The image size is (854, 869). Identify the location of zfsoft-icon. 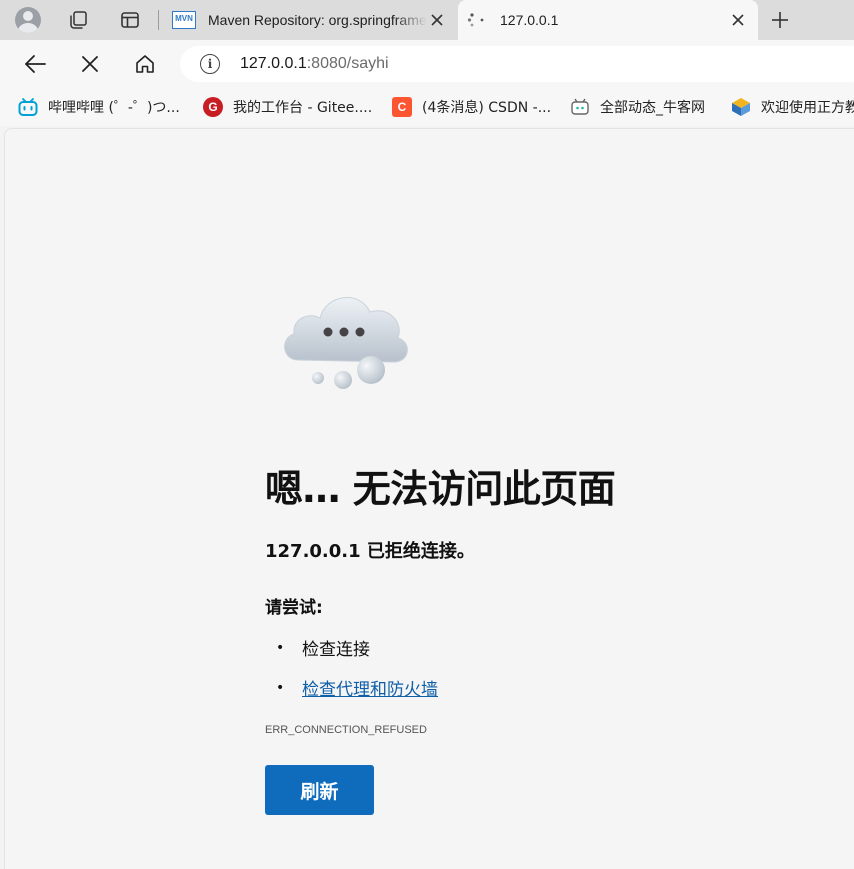
(741, 107).